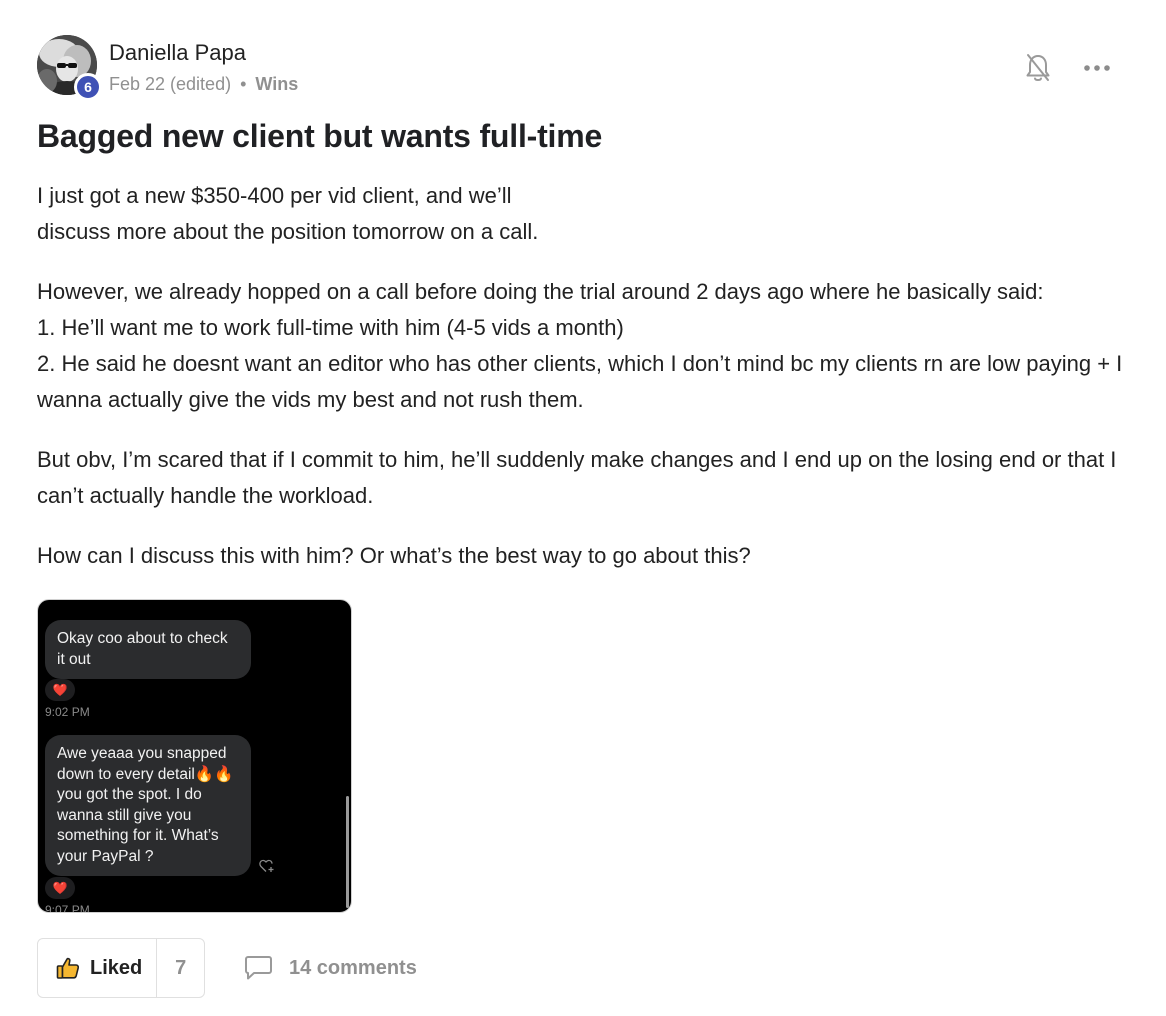 This screenshot has width=1166, height=1016. I want to click on more-horizontal-icon, so click(1097, 68).